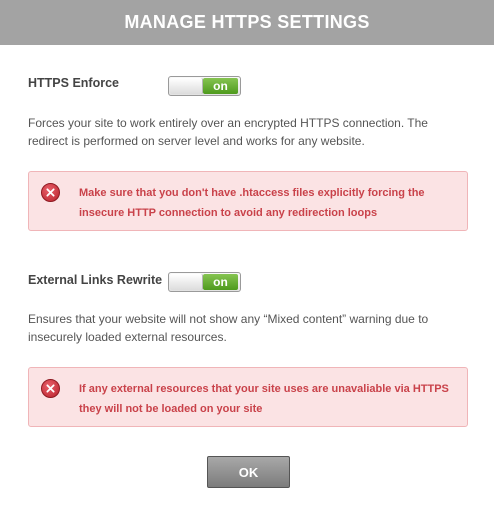 This screenshot has height=515, width=494. What do you see at coordinates (248, 472) in the screenshot?
I see `ok-button: OK` at bounding box center [248, 472].